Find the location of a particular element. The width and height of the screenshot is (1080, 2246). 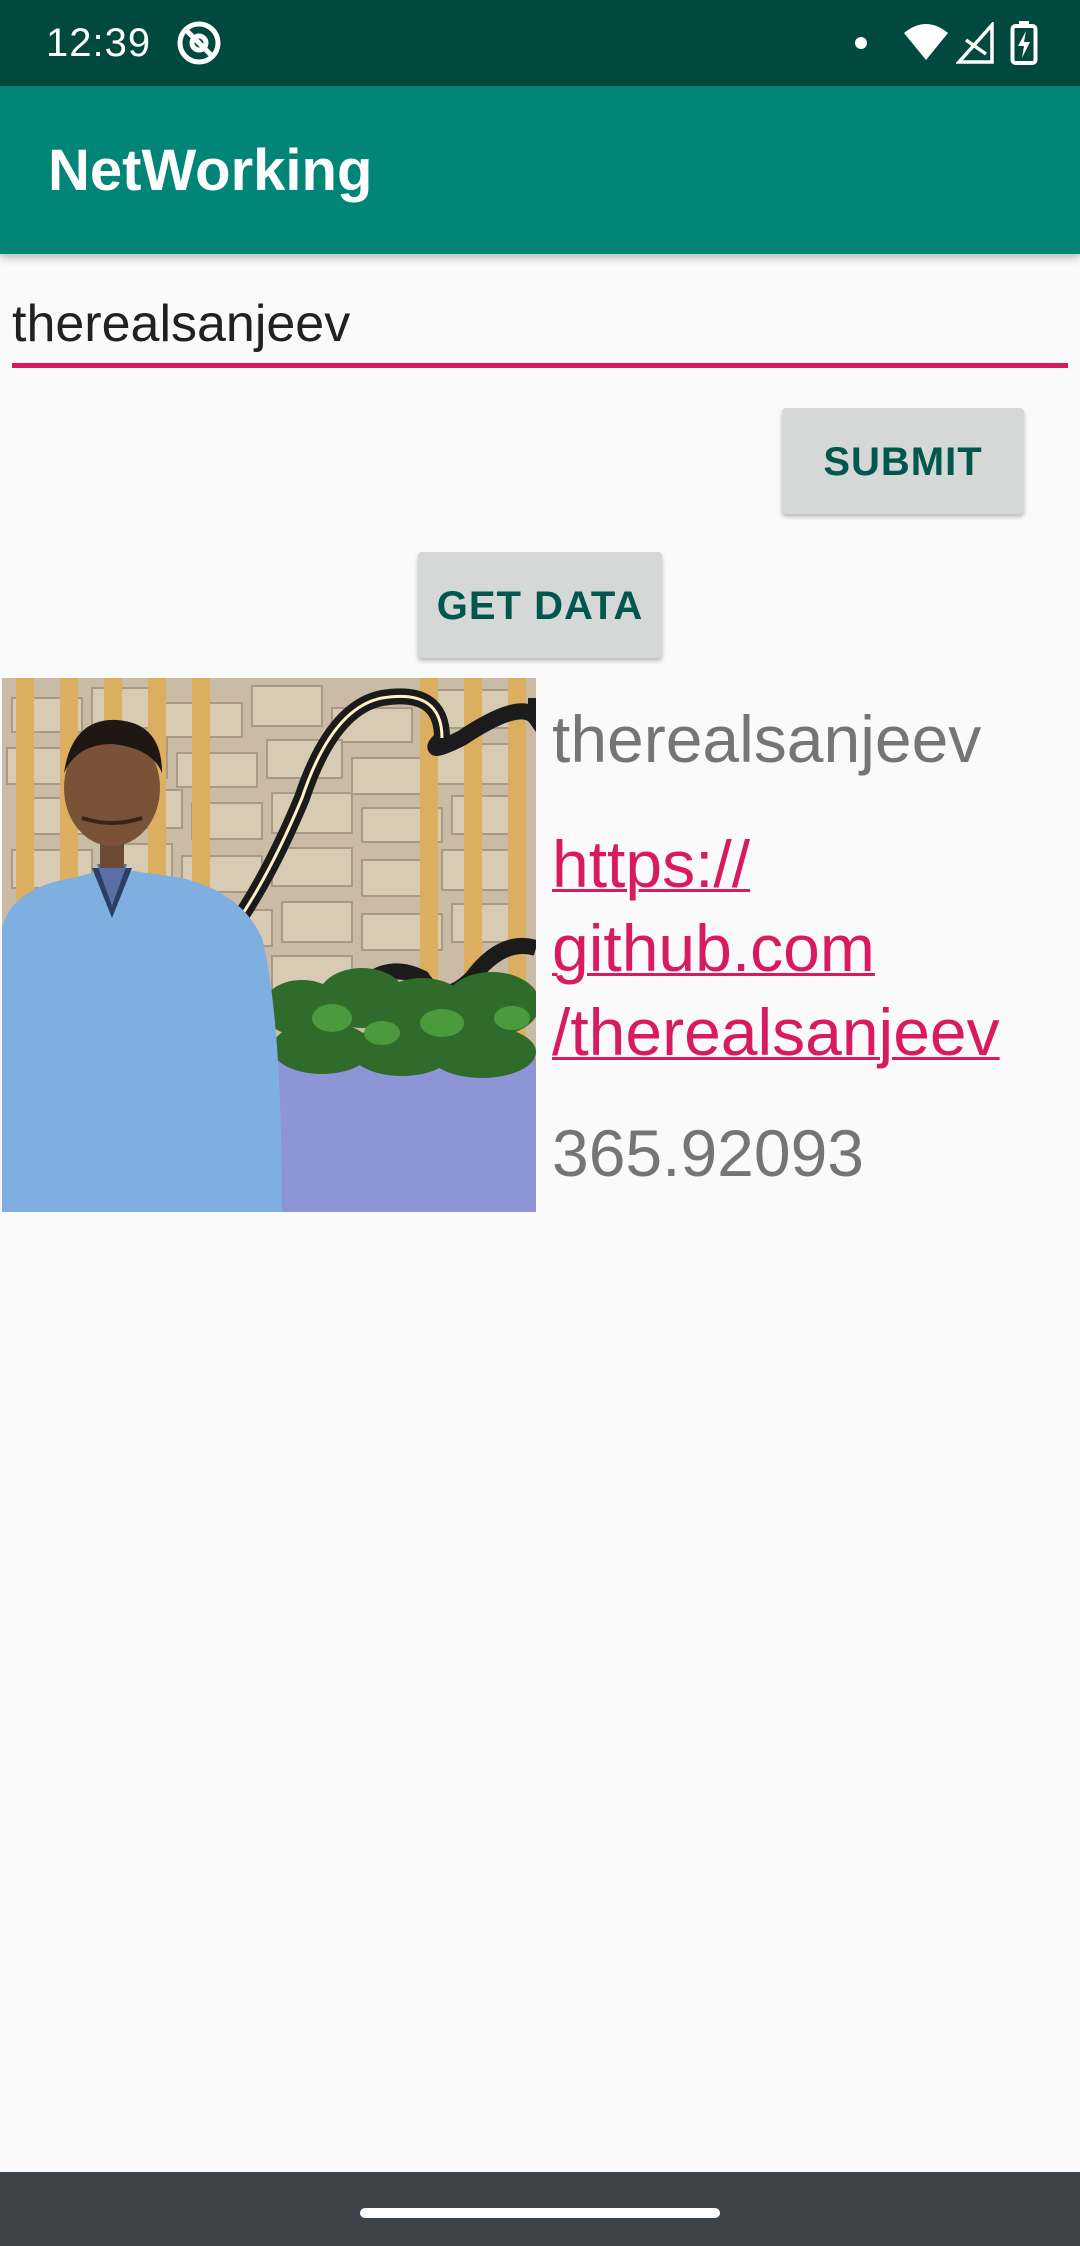

home-gesture-handle is located at coordinates (540, 2213).